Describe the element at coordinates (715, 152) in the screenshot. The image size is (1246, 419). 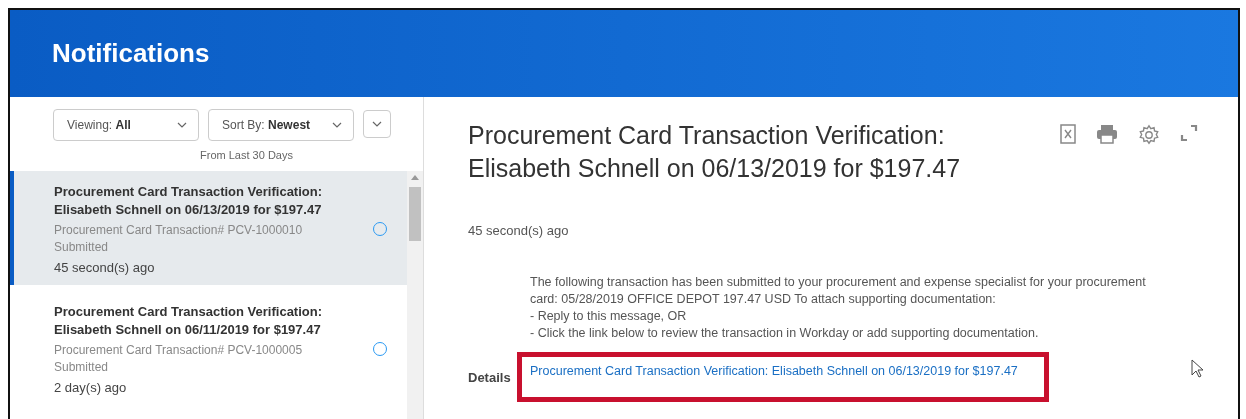
I see `detail-title: Procurement Card Transaction Verification: Elisabeth Schnell on 06/13/2019 for $197.47` at that location.